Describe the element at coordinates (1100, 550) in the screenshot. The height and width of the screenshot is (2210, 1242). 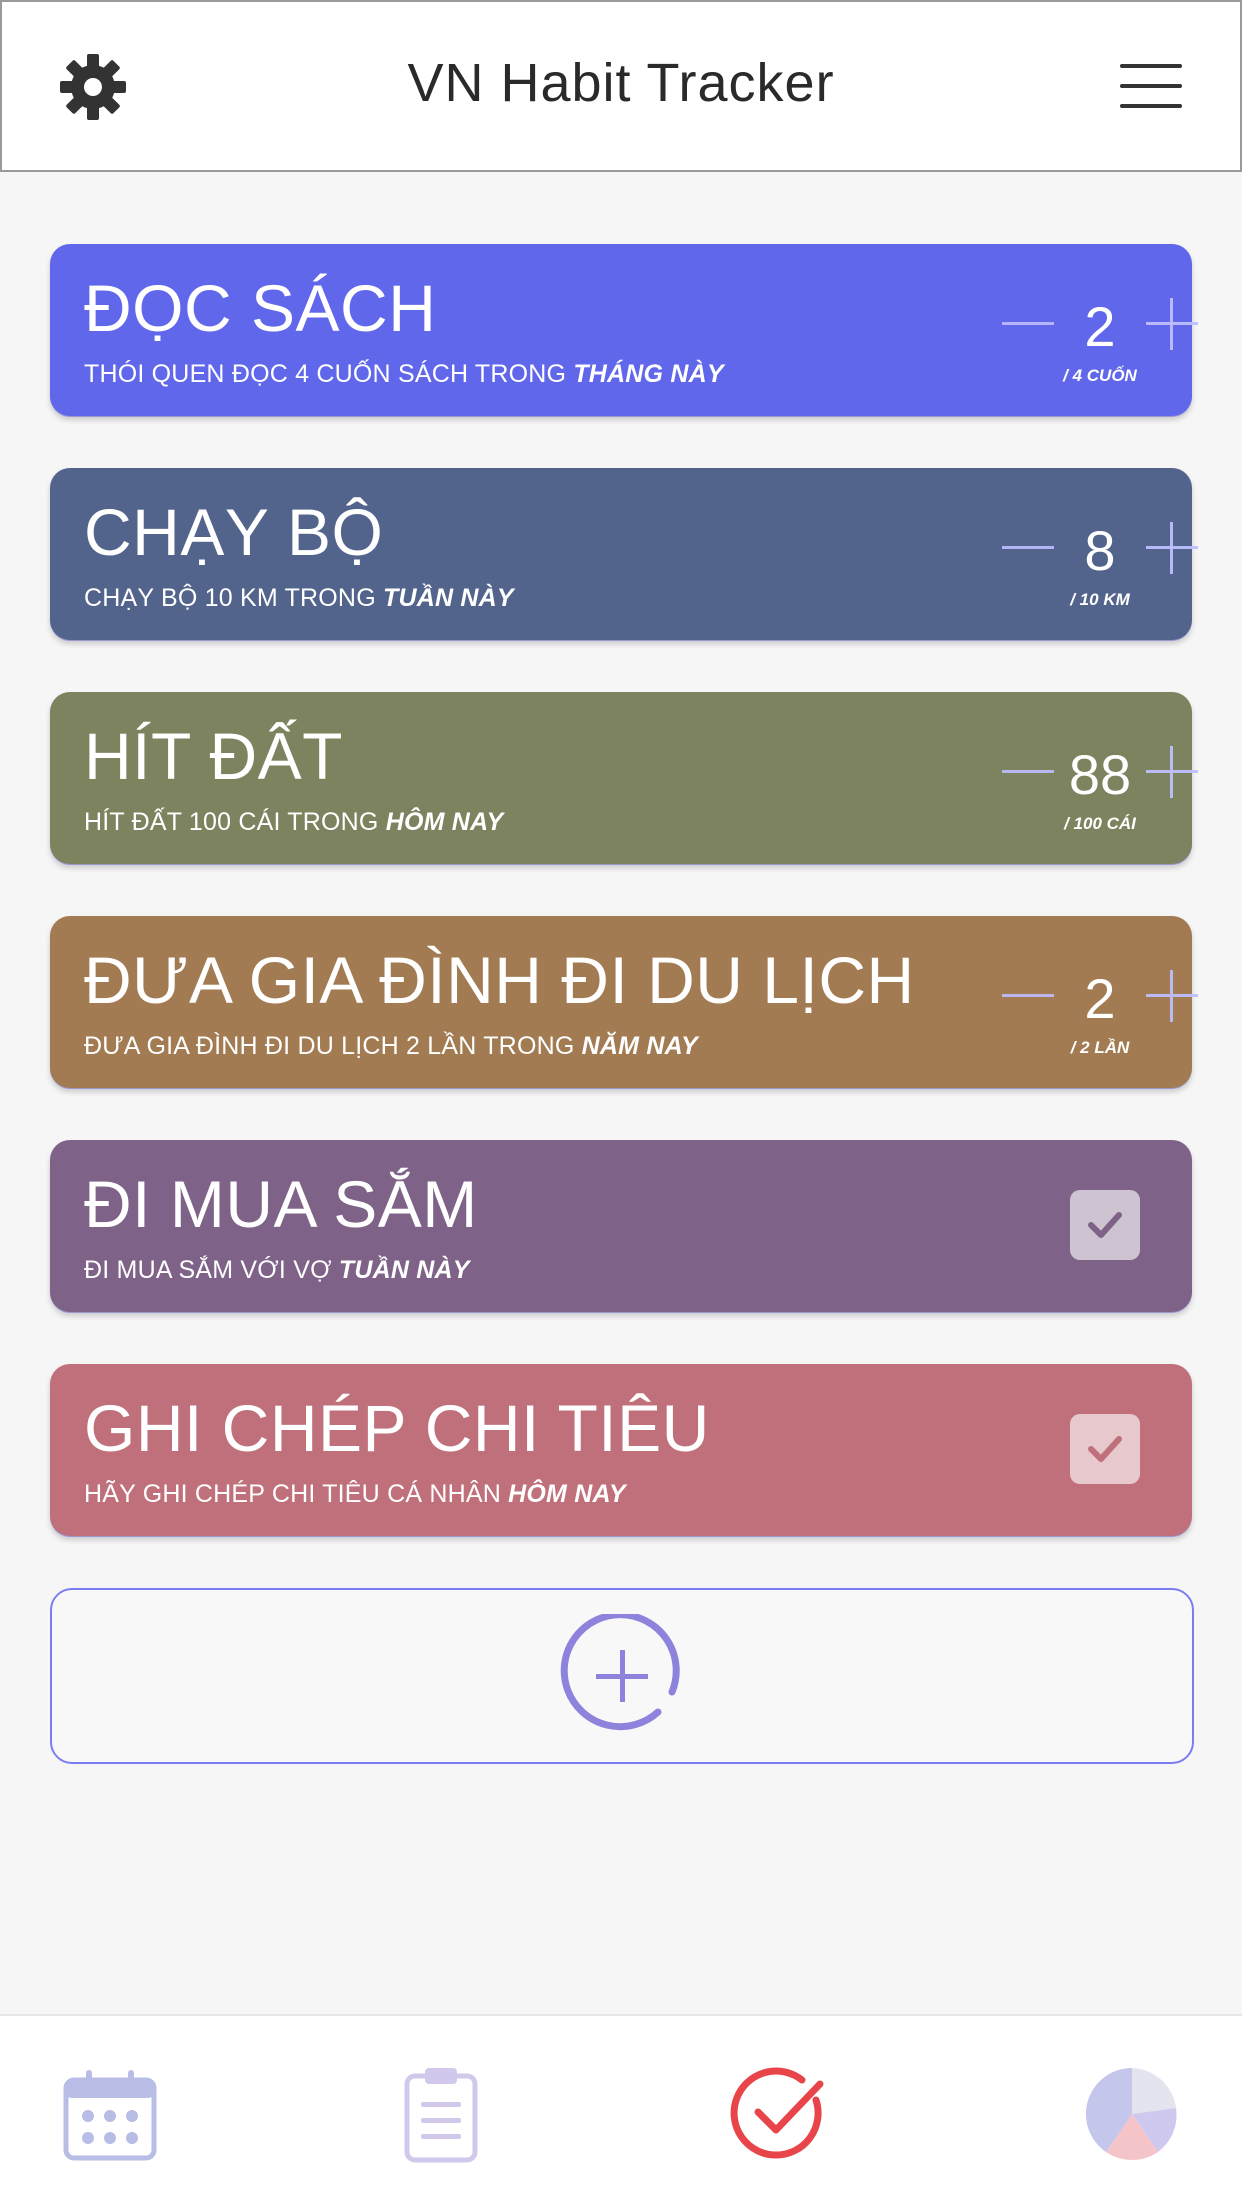
I see `counter-value: 8` at that location.